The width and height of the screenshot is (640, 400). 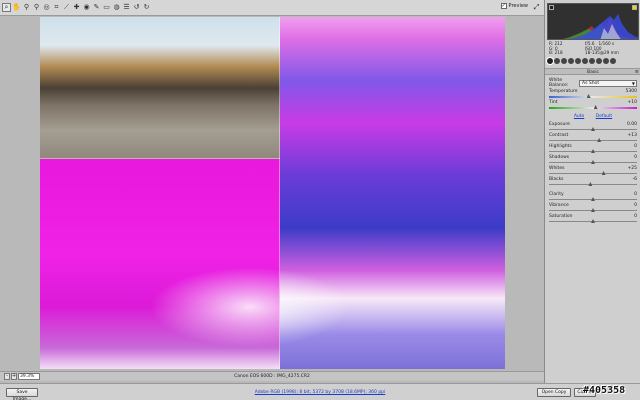 What do you see at coordinates (160, 88) in the screenshot?
I see `preview-region-original` at bounding box center [160, 88].